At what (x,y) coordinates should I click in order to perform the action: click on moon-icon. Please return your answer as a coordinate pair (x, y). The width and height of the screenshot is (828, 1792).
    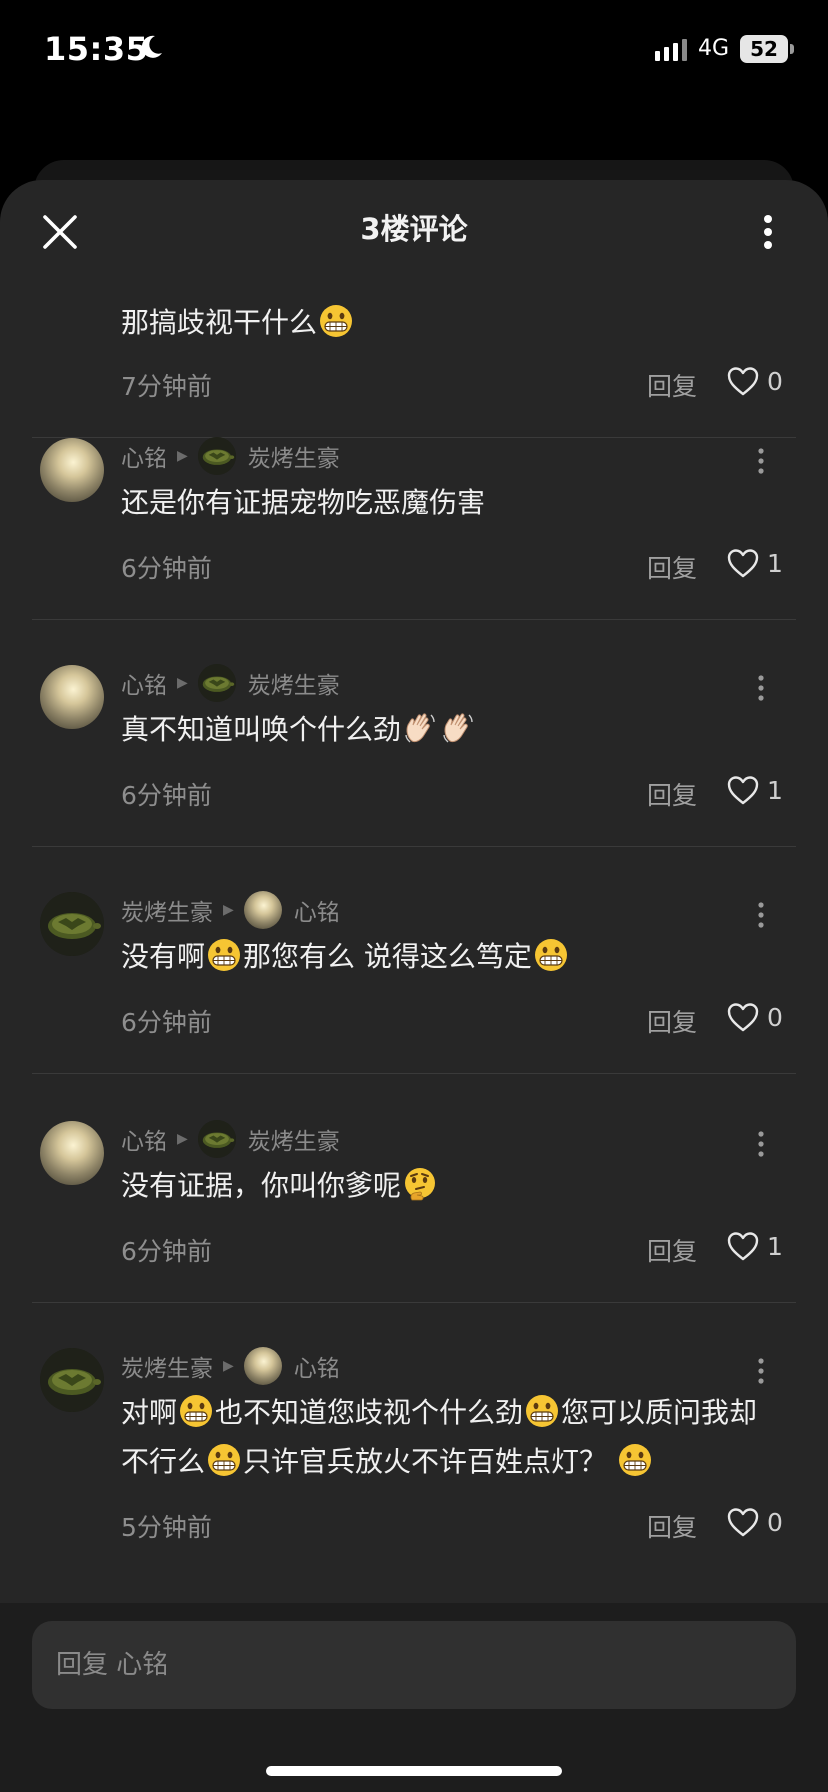
    Looking at the image, I should click on (151, 46).